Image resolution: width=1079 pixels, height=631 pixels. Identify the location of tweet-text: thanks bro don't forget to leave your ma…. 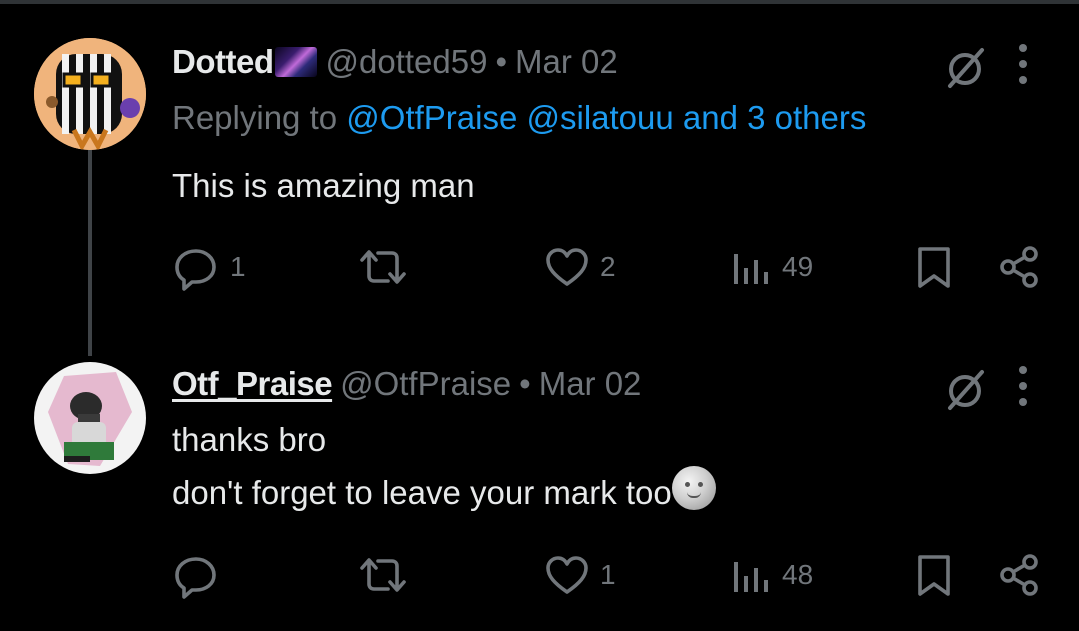
(444, 466).